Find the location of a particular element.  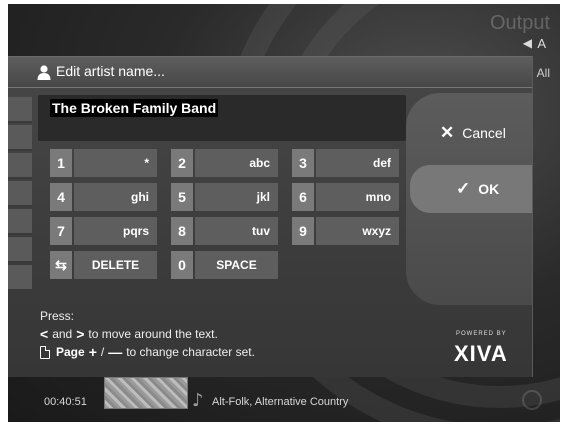

background-volume-label: A is located at coordinates (541, 43).